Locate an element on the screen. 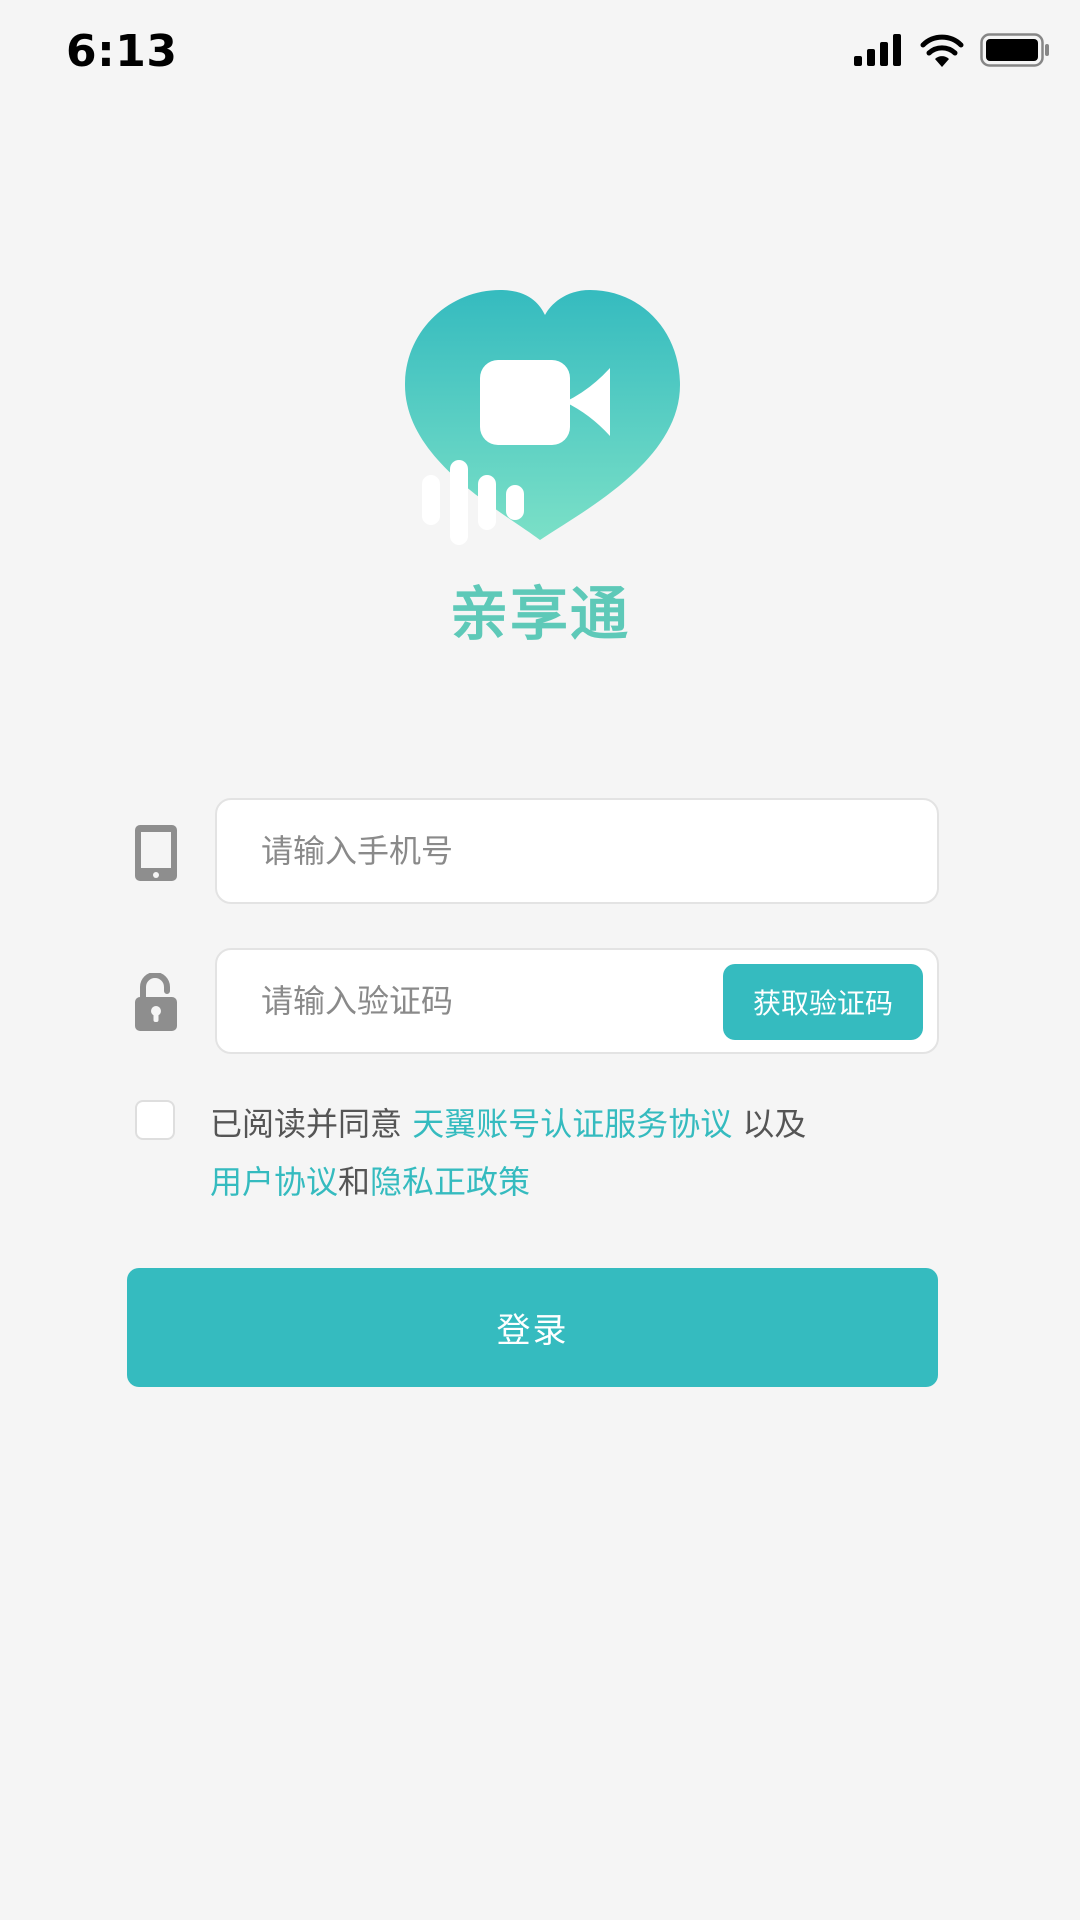  unlock-icon is located at coordinates (156, 1003).